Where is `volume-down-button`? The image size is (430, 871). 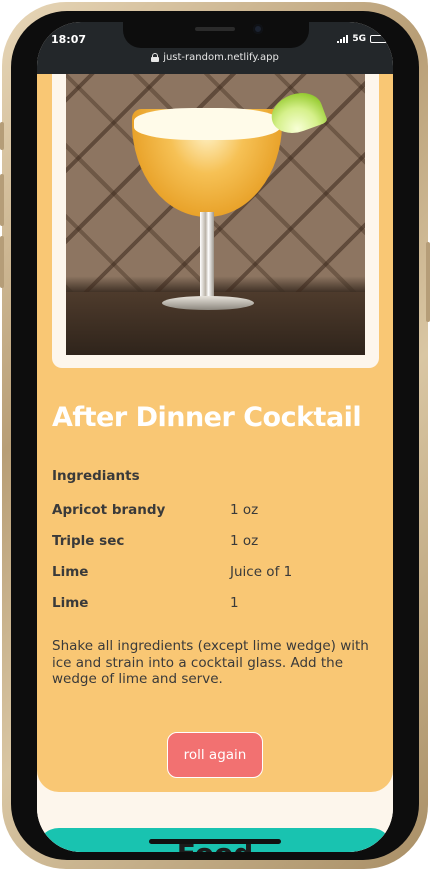 volume-down-button is located at coordinates (2, 262).